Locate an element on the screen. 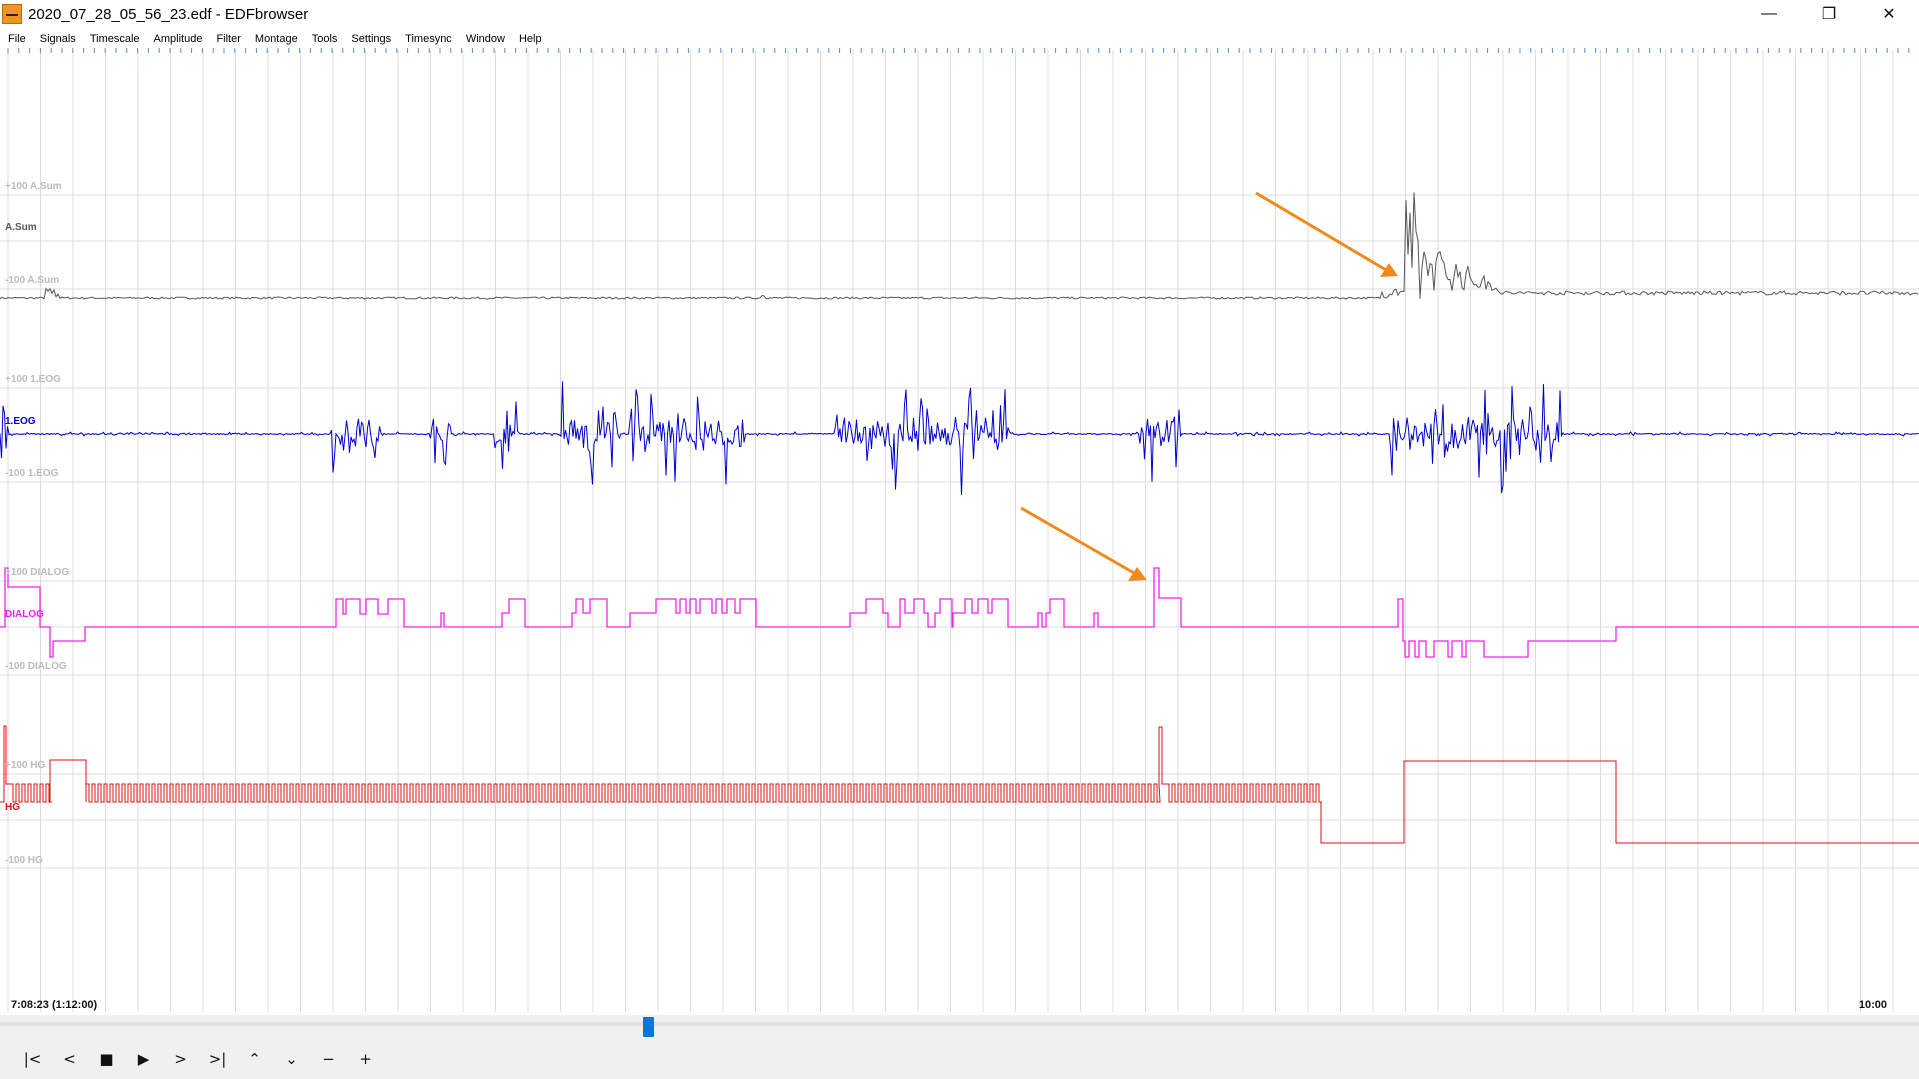 This screenshot has height=1079, width=1919. hg-name-label: HG is located at coordinates (12, 807).